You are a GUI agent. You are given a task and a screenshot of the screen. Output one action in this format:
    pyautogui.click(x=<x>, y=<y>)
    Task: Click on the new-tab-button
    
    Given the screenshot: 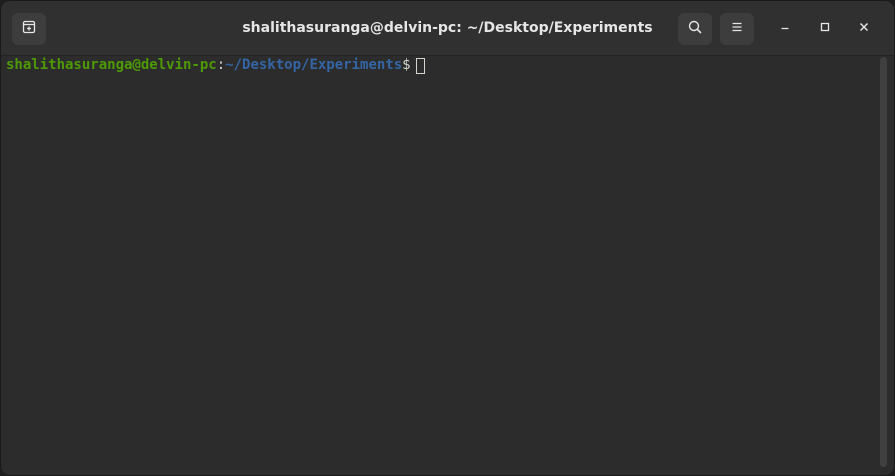 What is the action you would take?
    pyautogui.click(x=29, y=29)
    